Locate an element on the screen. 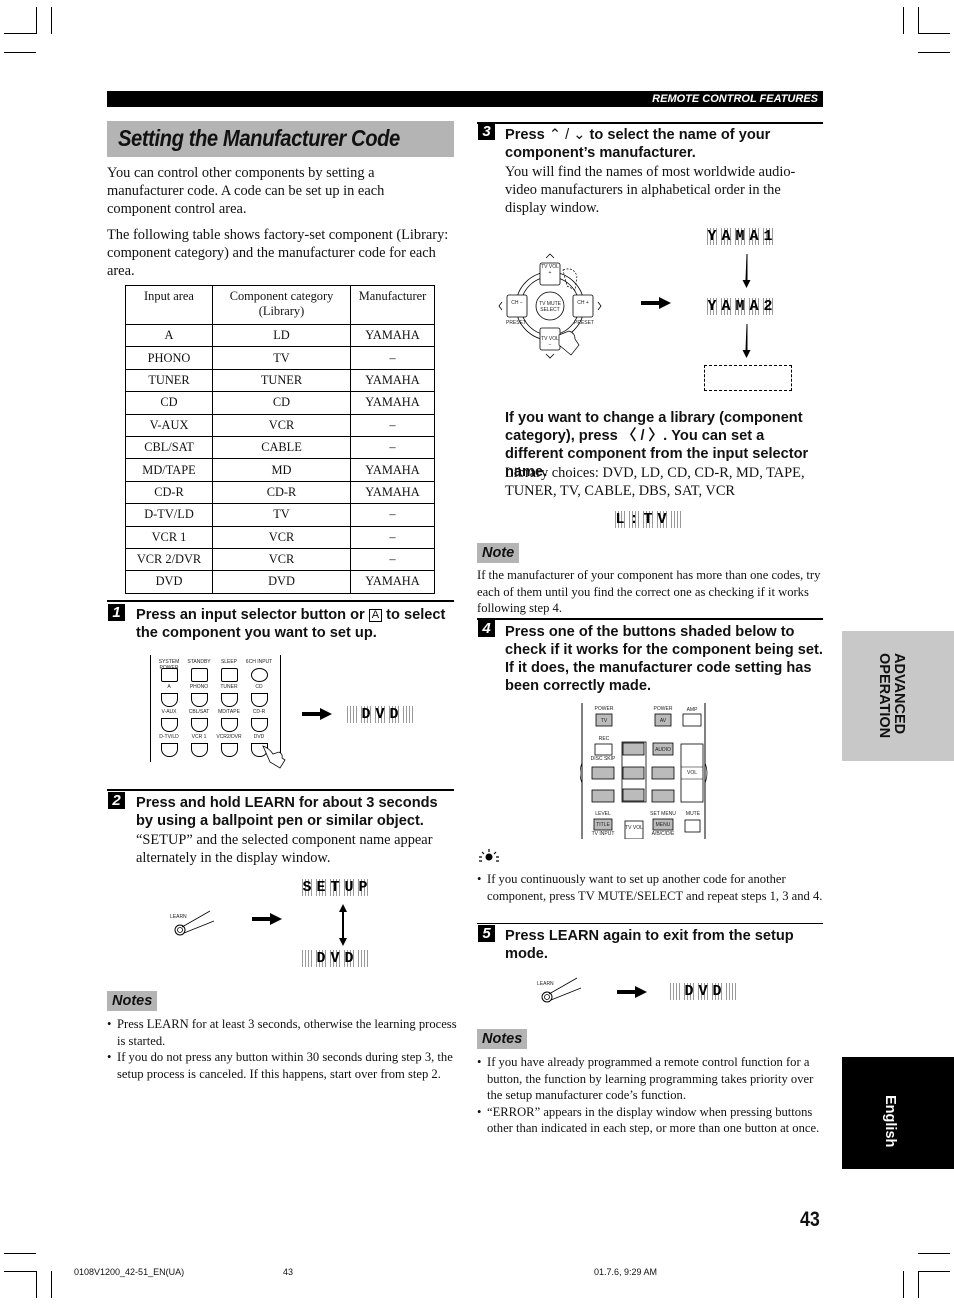 This screenshot has width=954, height=1306. table-cell: V-AUX is located at coordinates (169, 425).